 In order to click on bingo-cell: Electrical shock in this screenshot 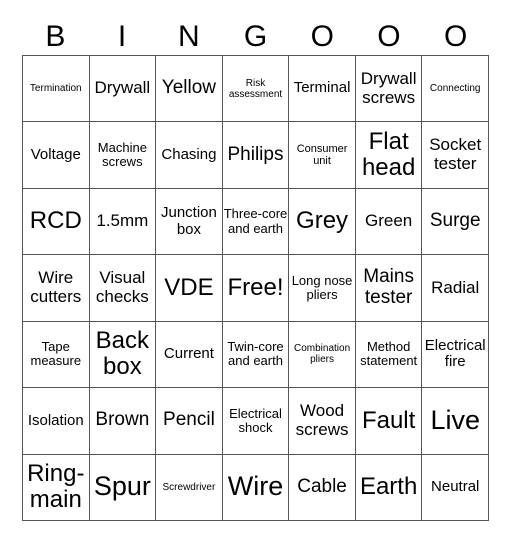, I will do `click(256, 421)`.